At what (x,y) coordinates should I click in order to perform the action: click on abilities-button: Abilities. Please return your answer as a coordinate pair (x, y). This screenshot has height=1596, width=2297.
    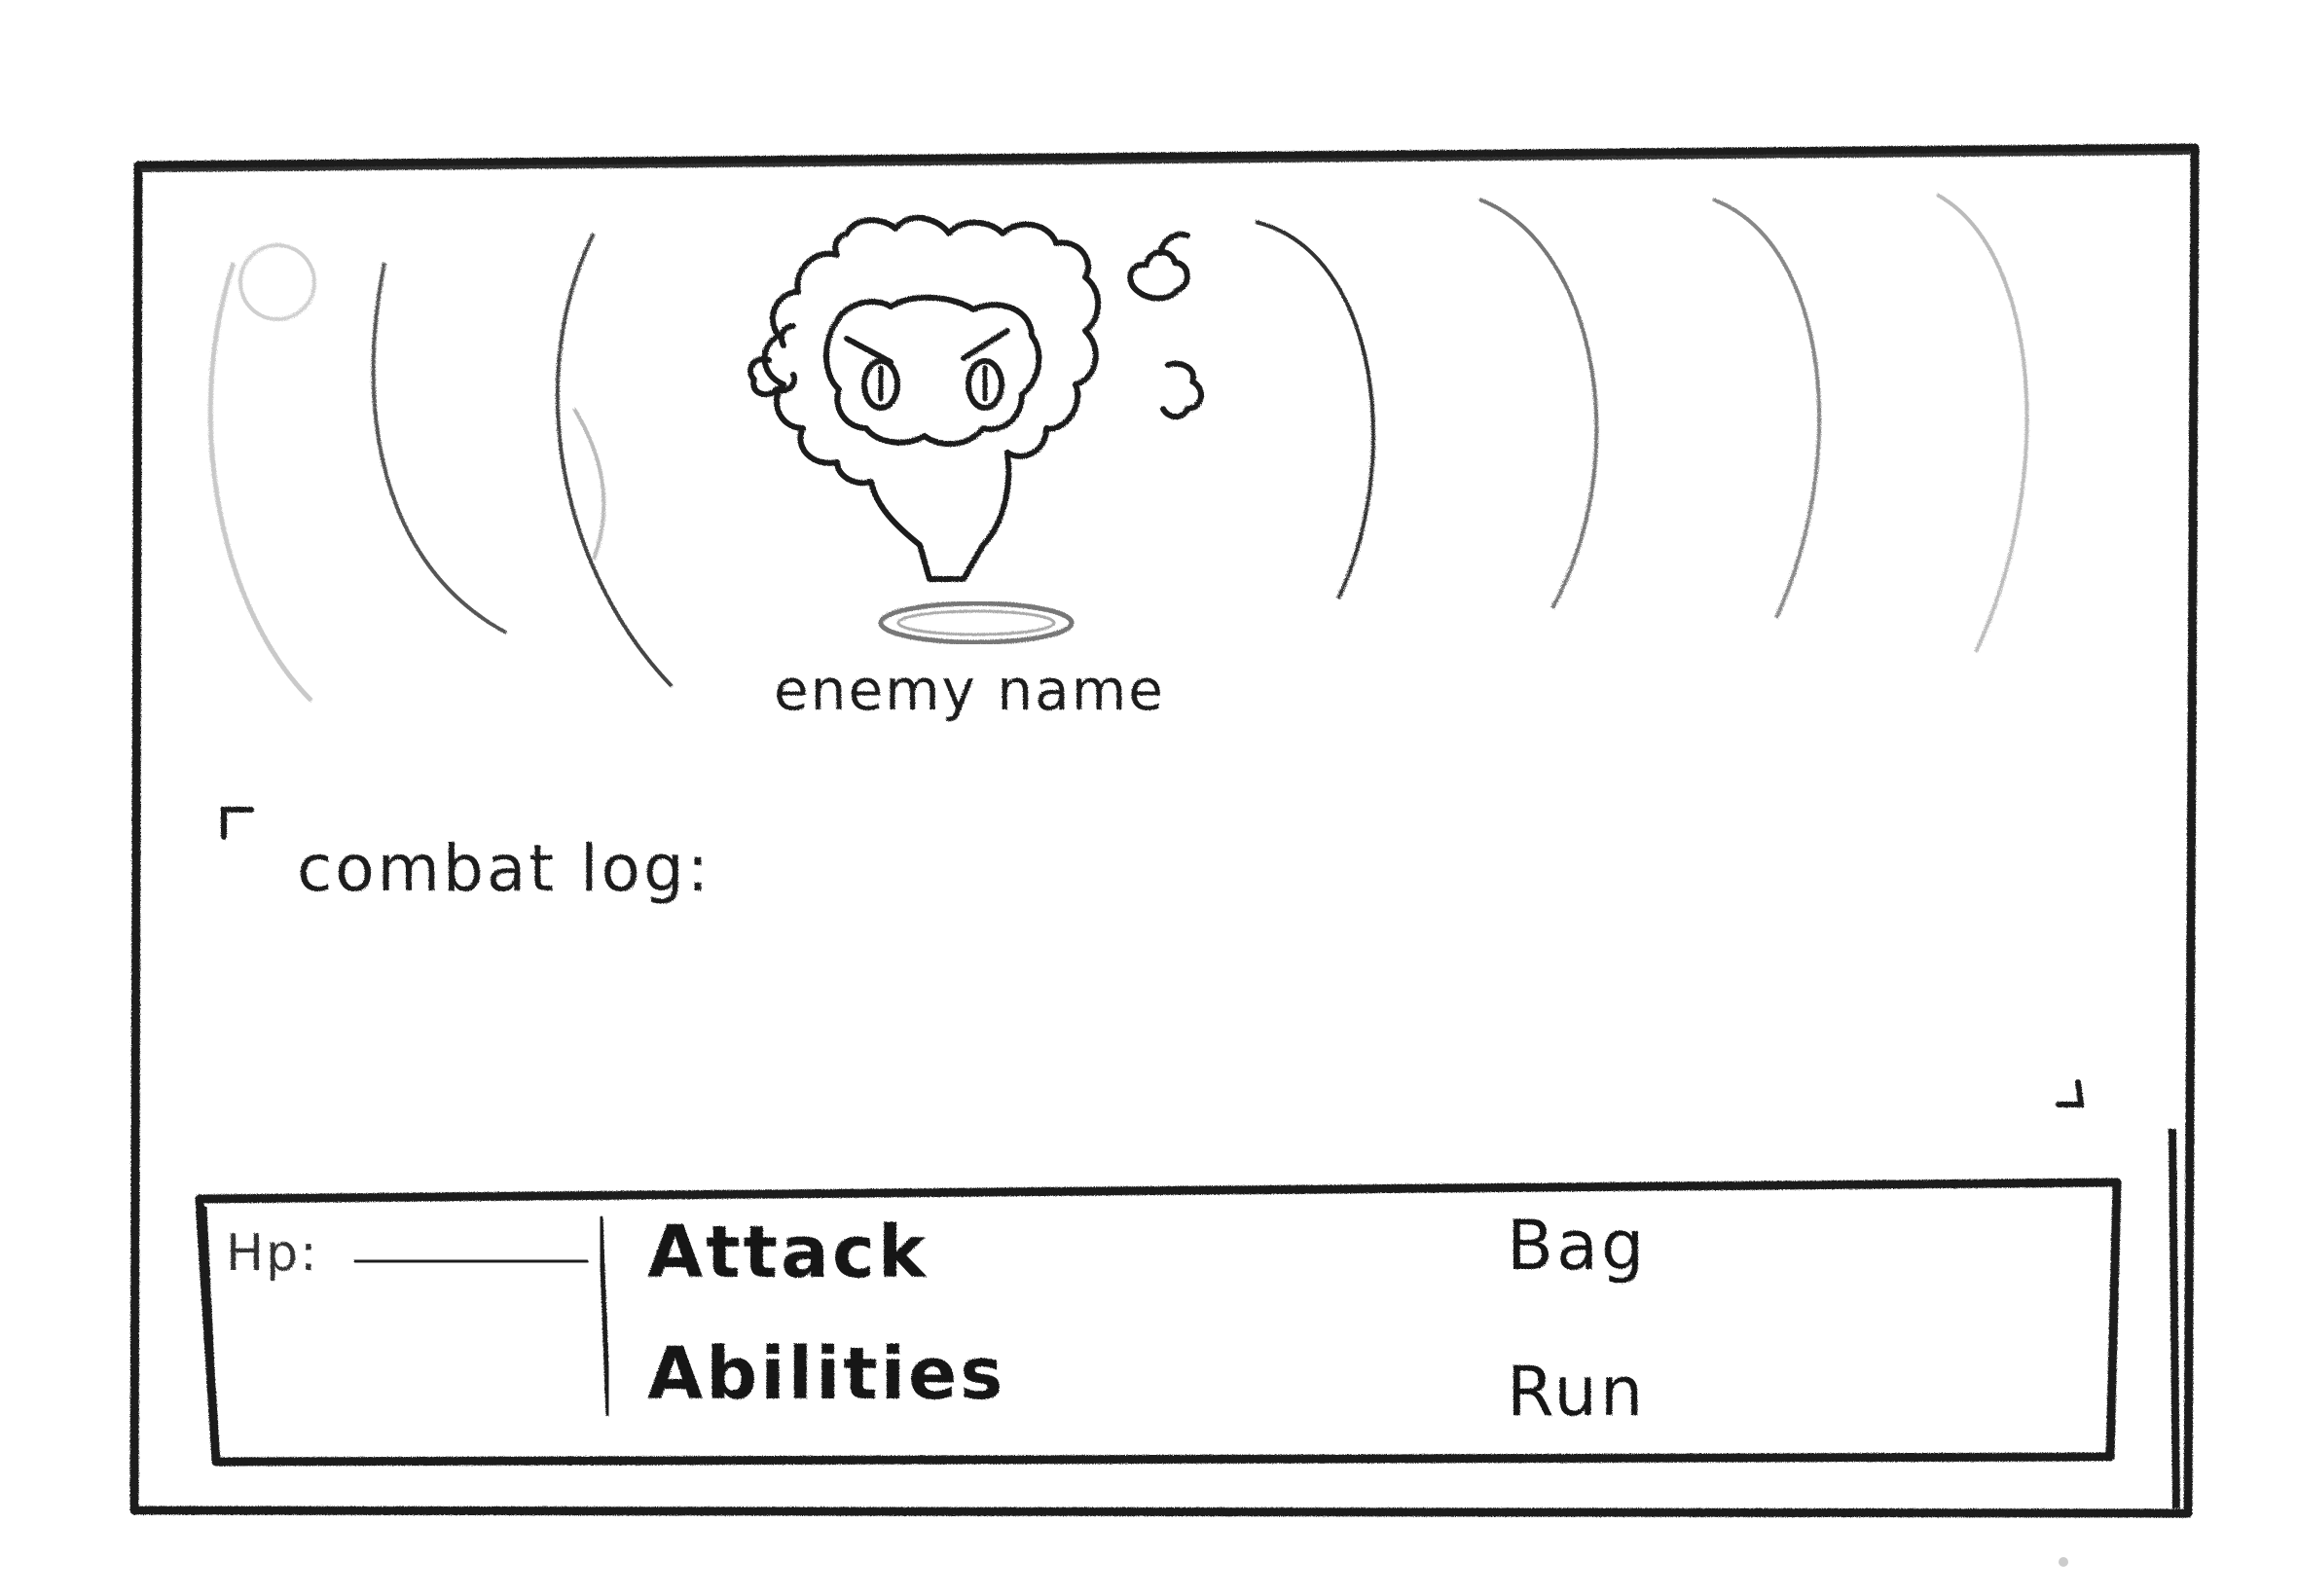
    Looking at the image, I should click on (826, 1374).